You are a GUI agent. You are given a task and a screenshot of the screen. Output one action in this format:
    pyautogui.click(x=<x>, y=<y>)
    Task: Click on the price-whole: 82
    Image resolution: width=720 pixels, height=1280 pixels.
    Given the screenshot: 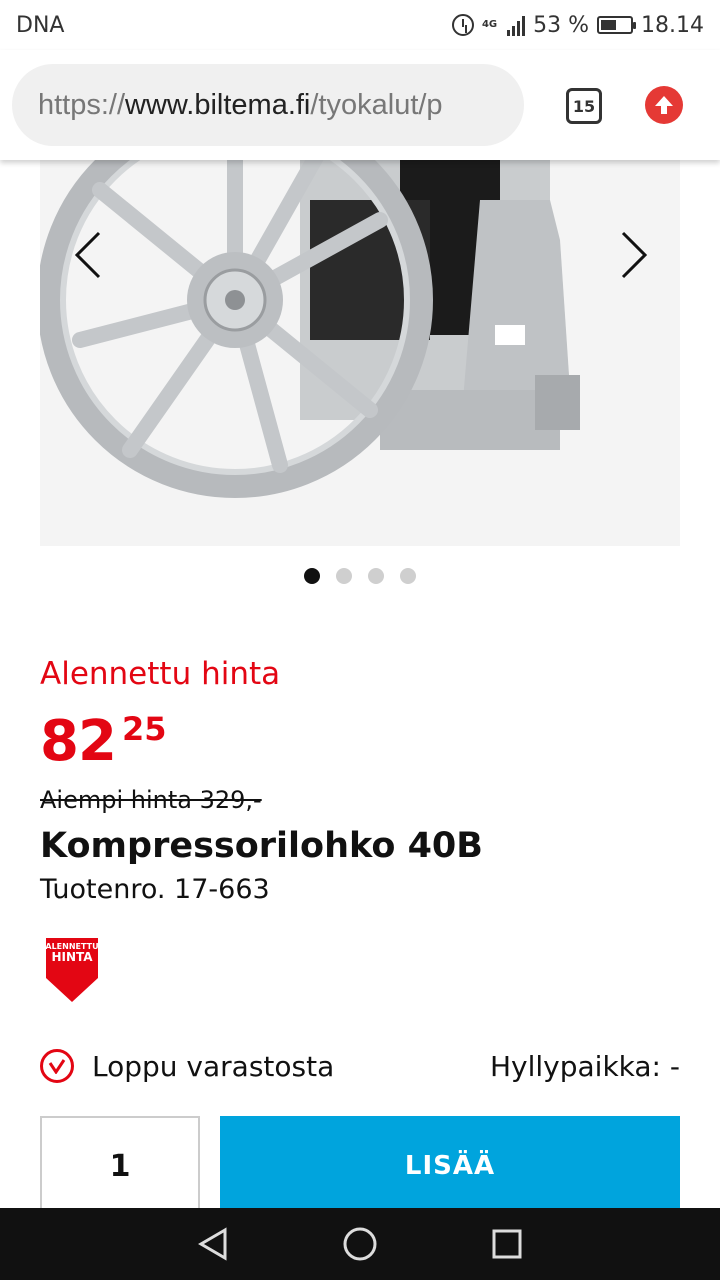 What is the action you would take?
    pyautogui.click(x=78, y=741)
    